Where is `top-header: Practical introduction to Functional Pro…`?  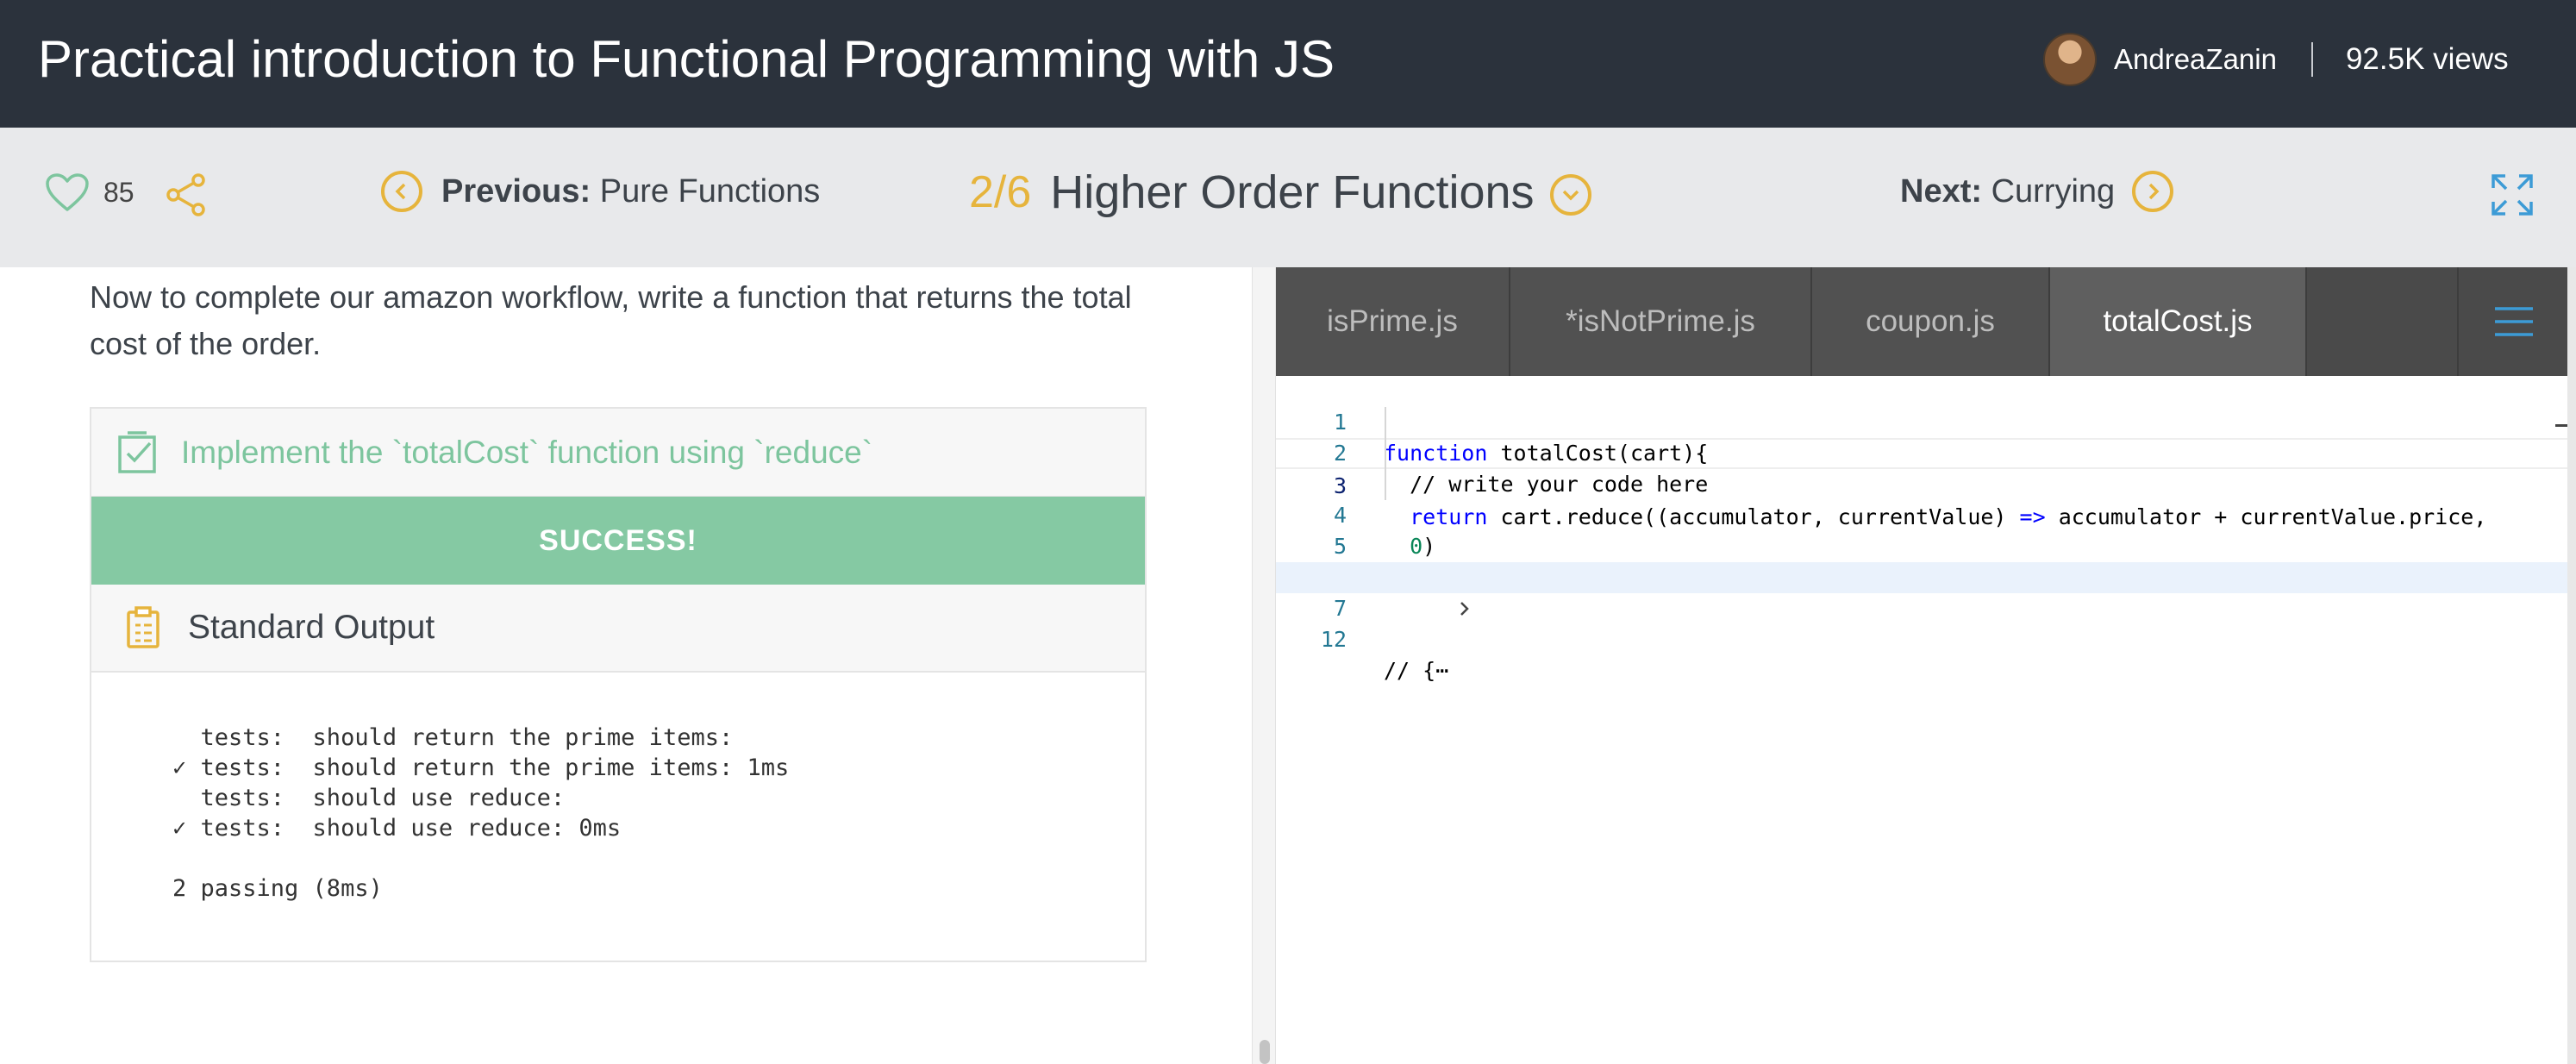 top-header: Practical introduction to Functional Pro… is located at coordinates (1288, 64).